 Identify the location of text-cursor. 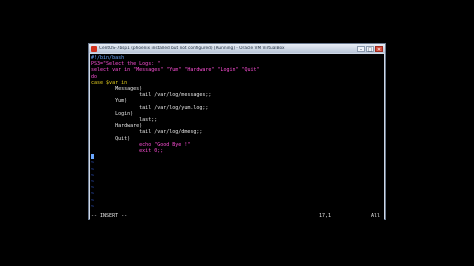
(92, 157).